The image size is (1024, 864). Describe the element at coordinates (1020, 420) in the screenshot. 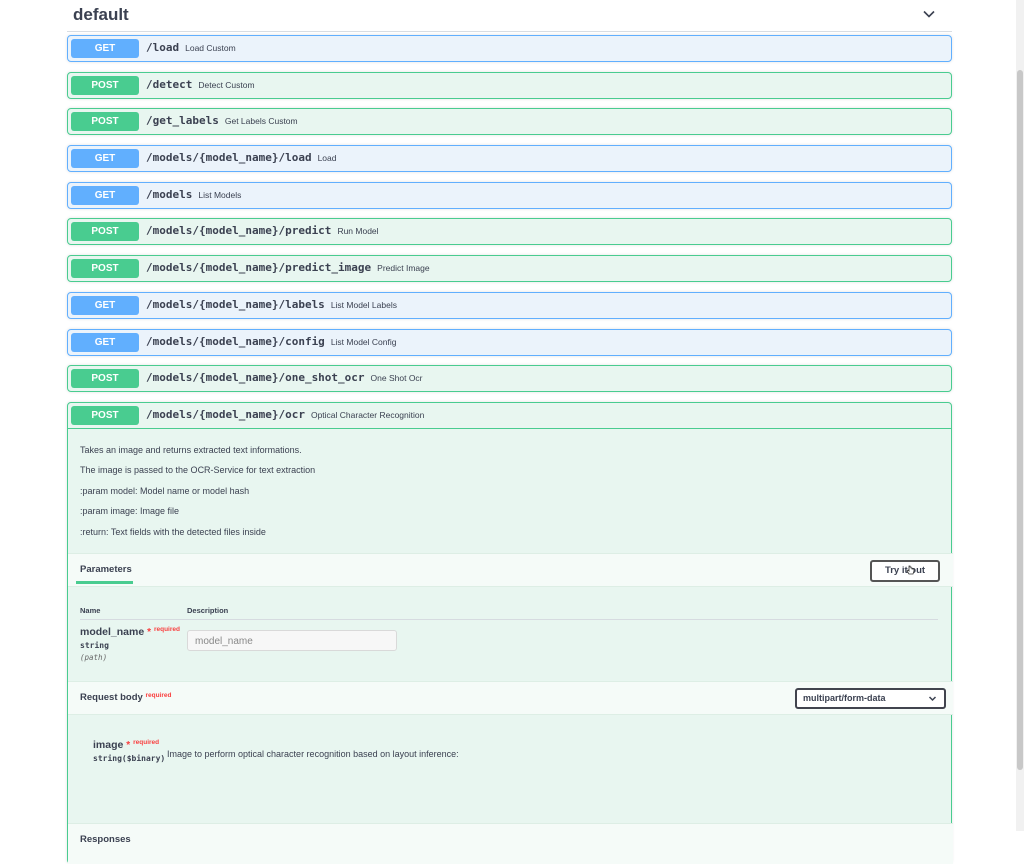

I see `scrollbar-thumb` at that location.